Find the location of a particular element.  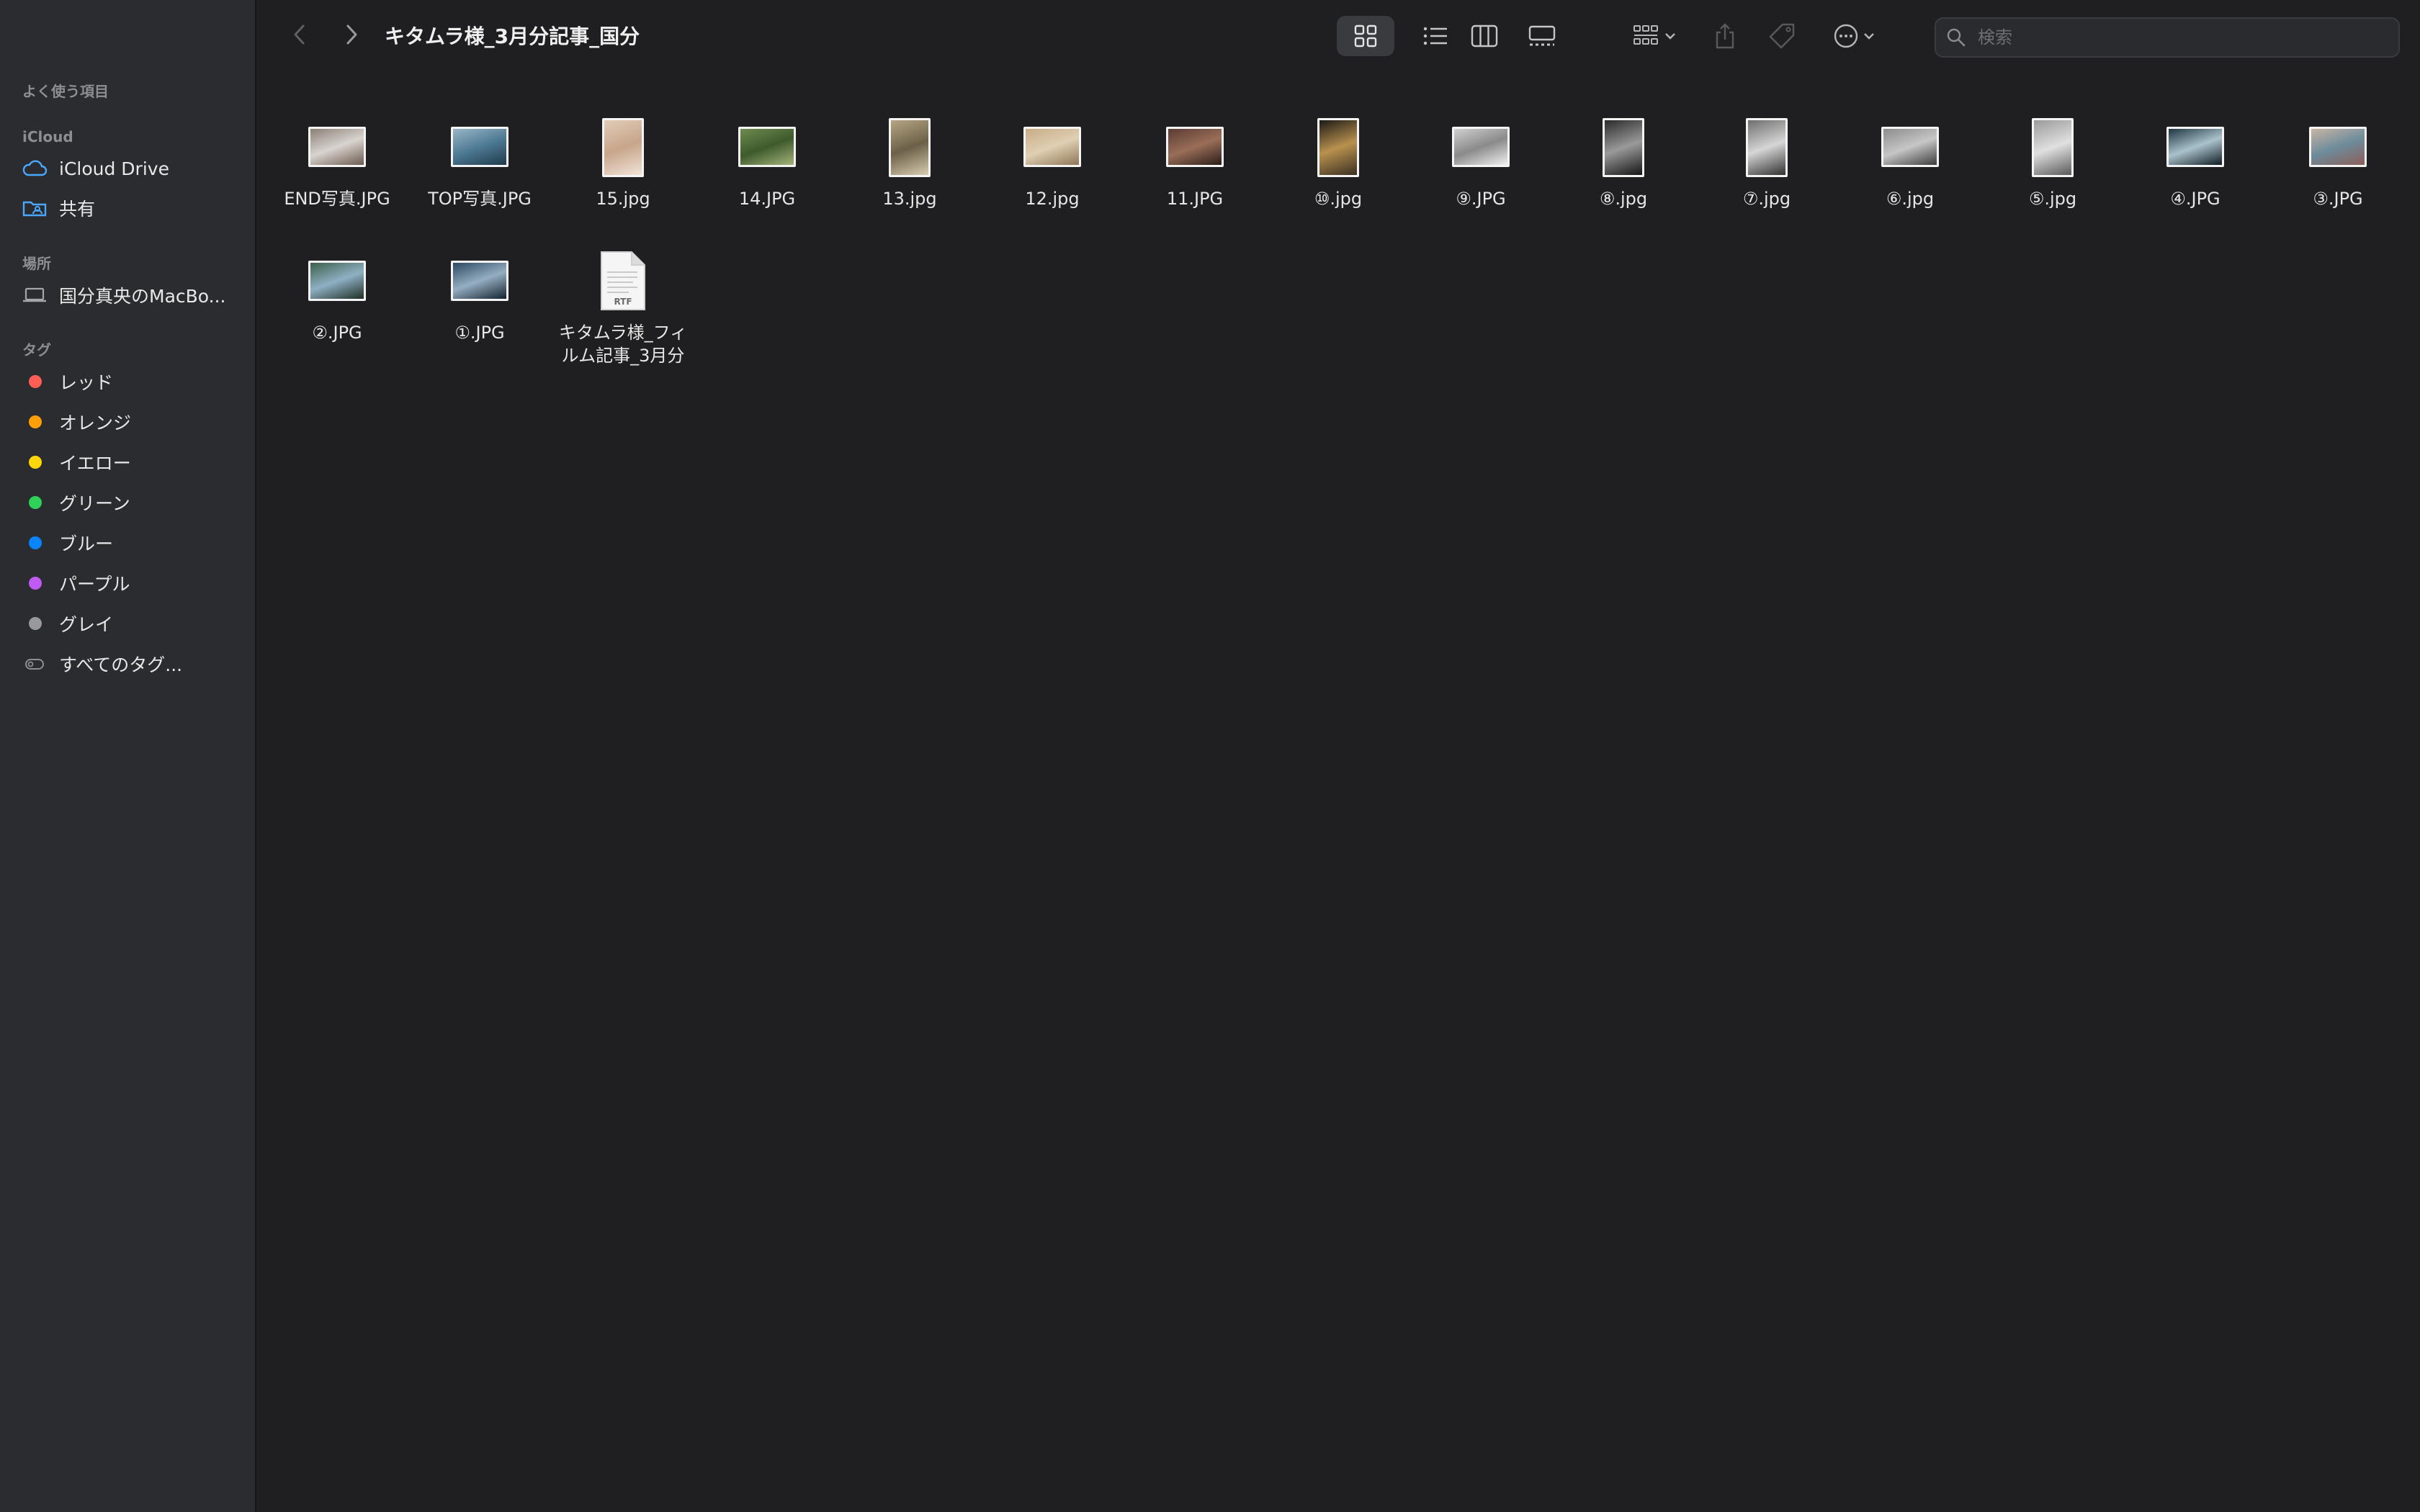

rtf-document-icon: RTF is located at coordinates (623, 281).